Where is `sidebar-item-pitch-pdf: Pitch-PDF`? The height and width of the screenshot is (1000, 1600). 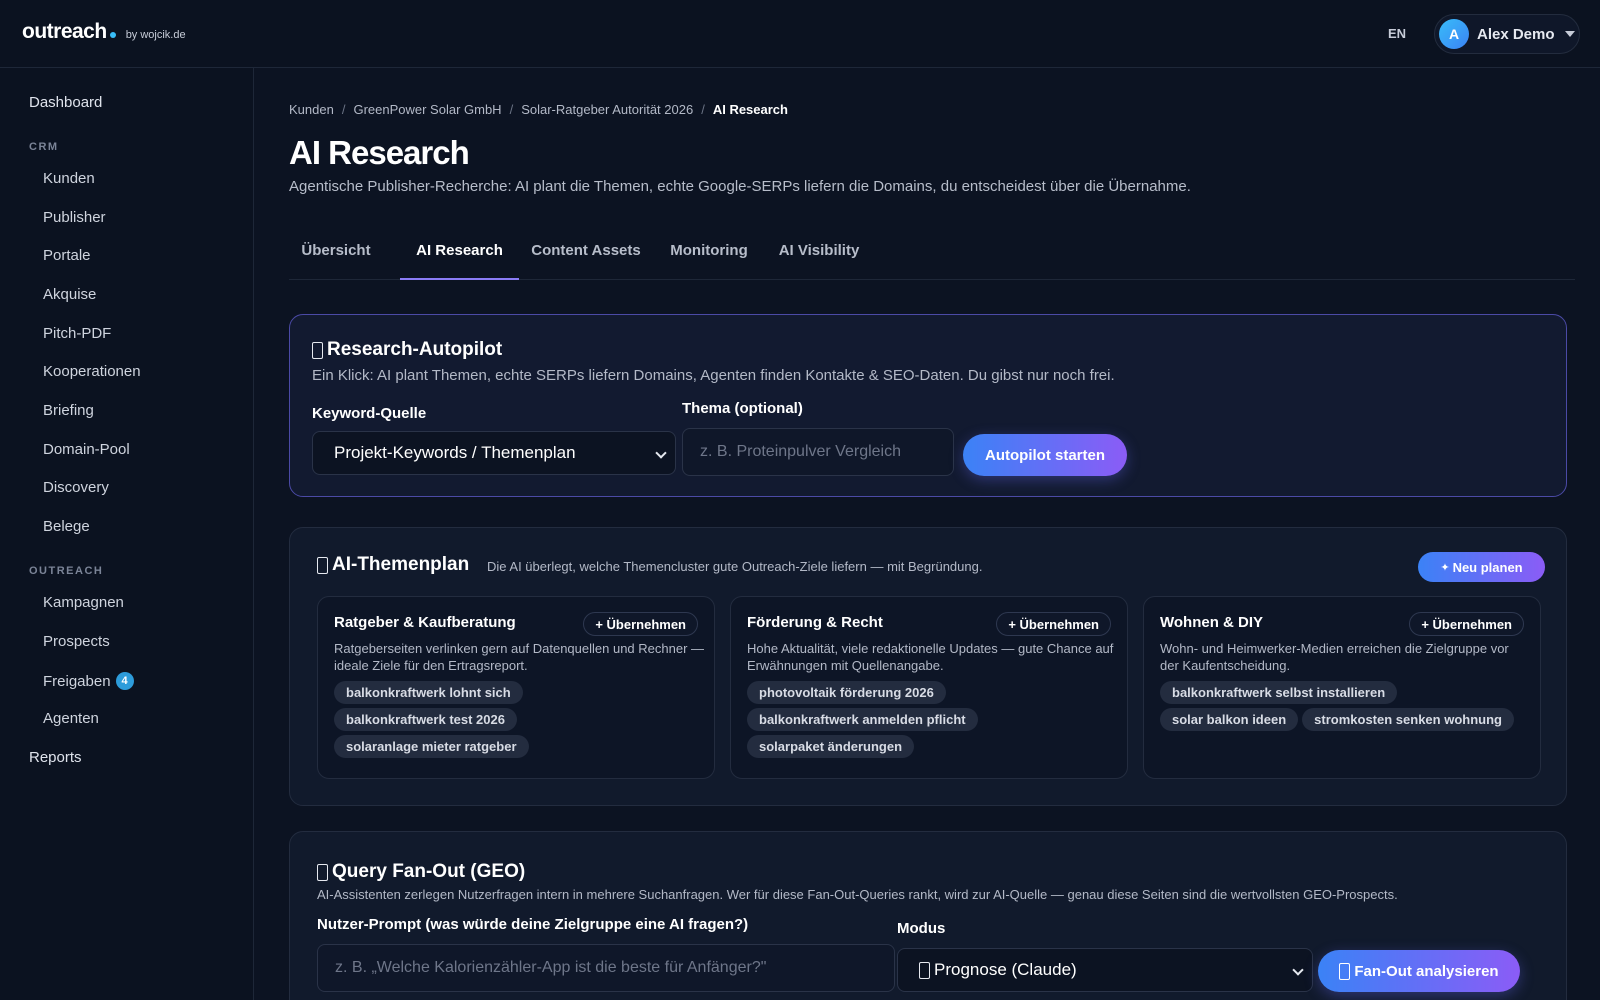 sidebar-item-pitch-pdf: Pitch-PDF is located at coordinates (77, 333).